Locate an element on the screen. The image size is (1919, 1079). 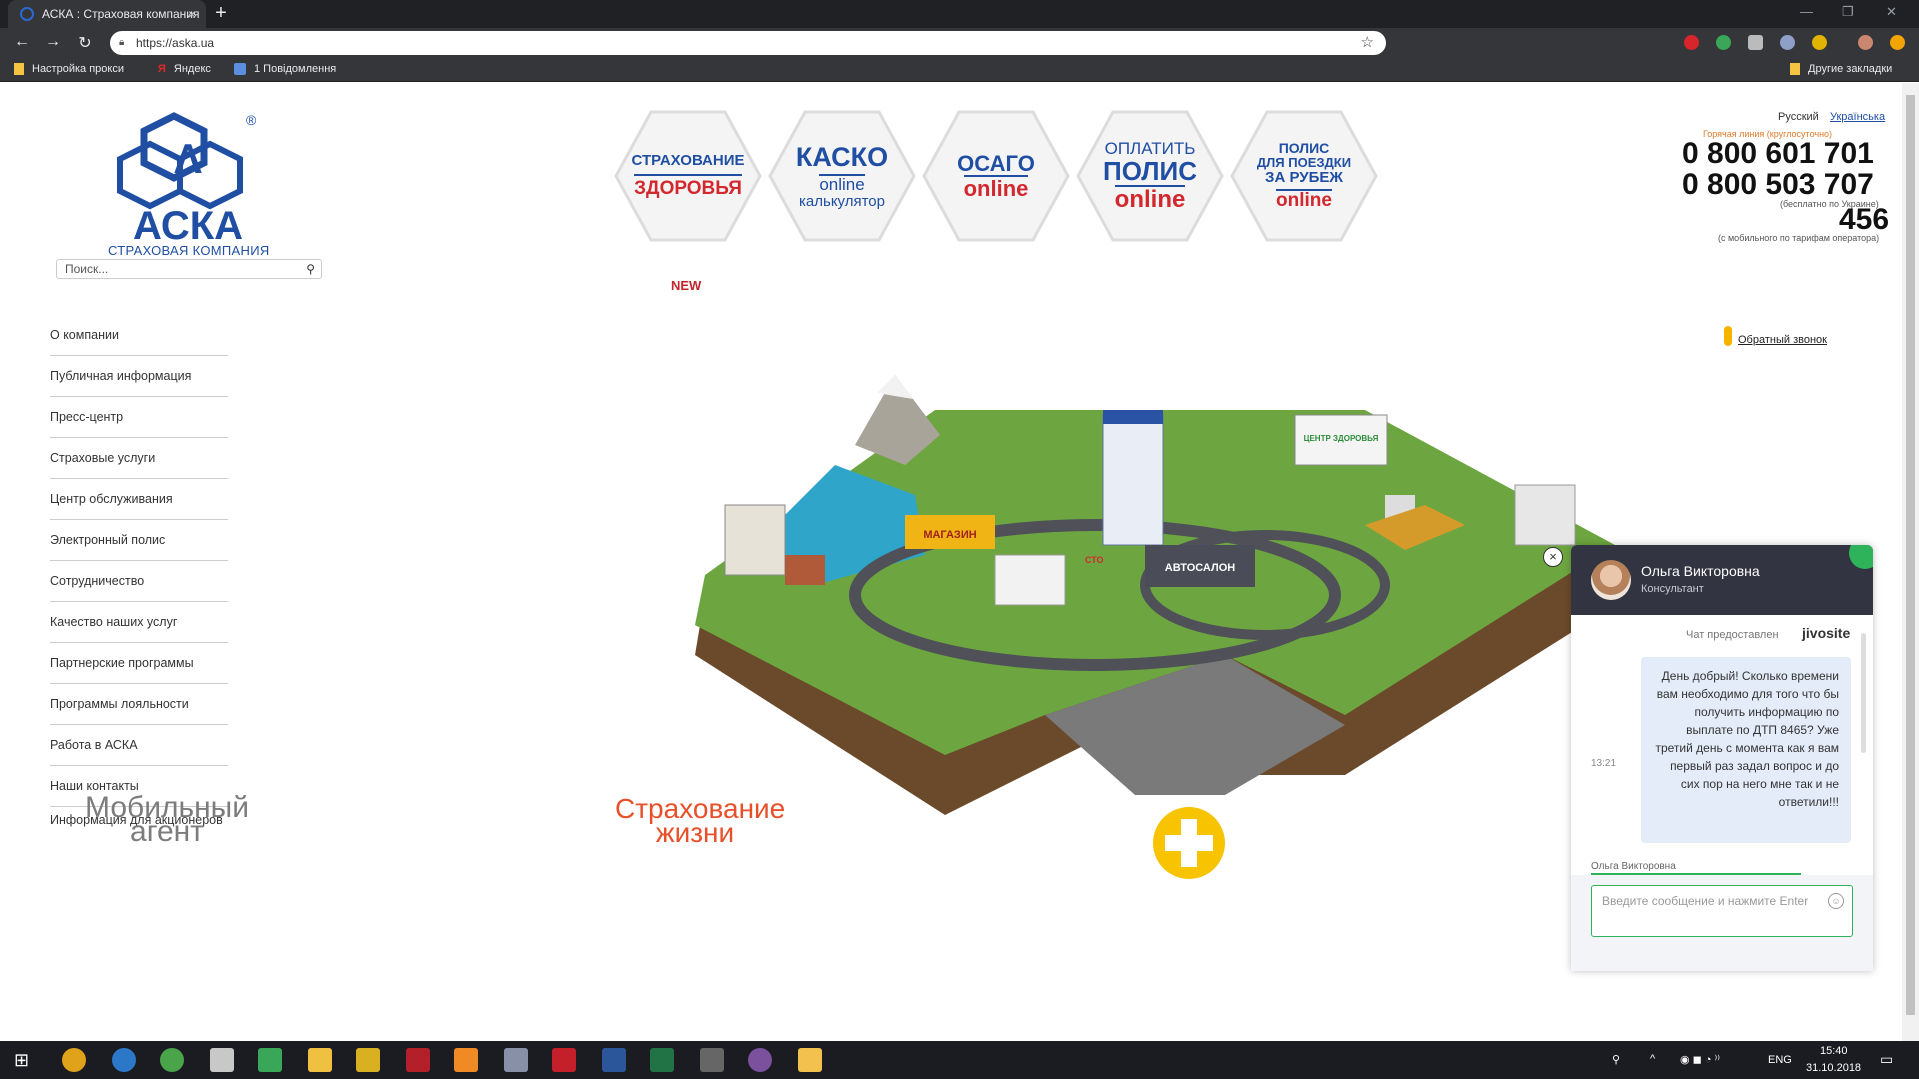
chat-status-indicator is located at coordinates (1861, 557).